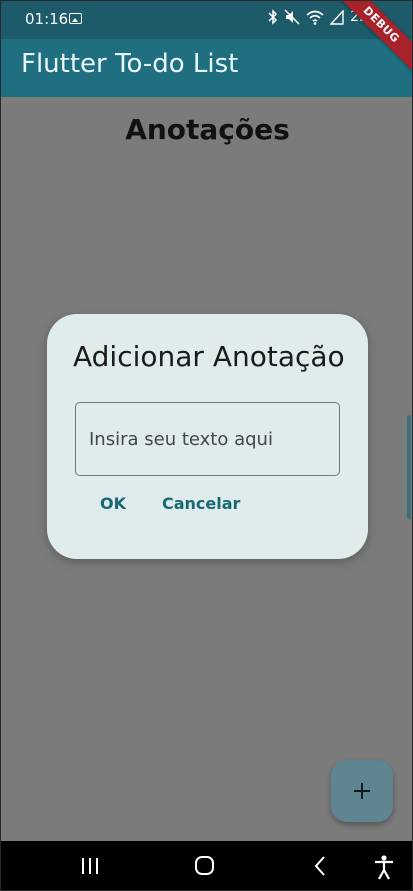 This screenshot has height=891, width=413. I want to click on accessibility-icon, so click(384, 867).